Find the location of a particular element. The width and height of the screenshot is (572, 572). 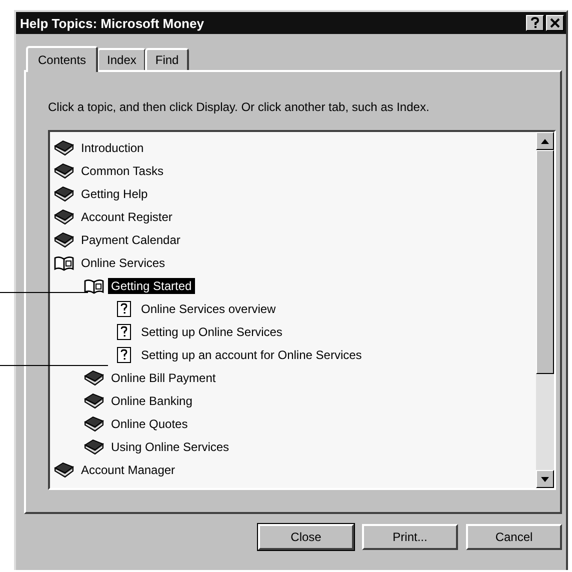

dialog-button: Close is located at coordinates (306, 537).